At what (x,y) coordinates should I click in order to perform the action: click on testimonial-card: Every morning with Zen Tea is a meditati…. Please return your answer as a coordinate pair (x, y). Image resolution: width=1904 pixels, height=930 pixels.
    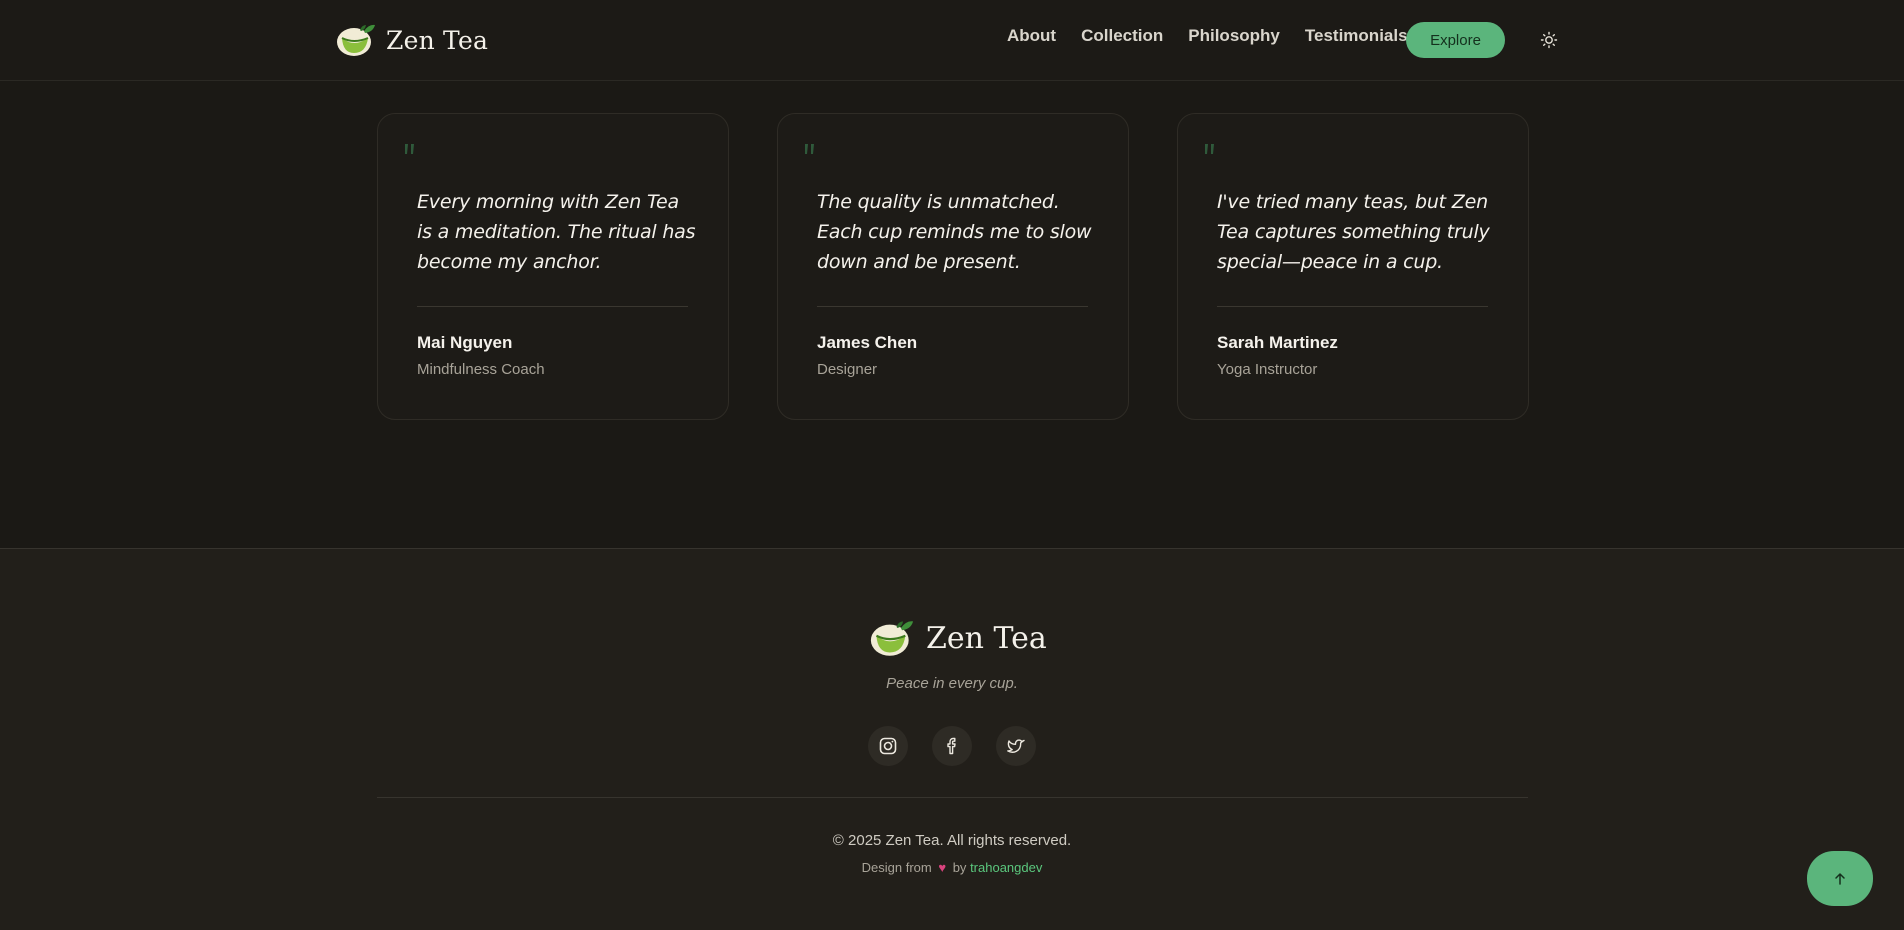
    Looking at the image, I should click on (553, 266).